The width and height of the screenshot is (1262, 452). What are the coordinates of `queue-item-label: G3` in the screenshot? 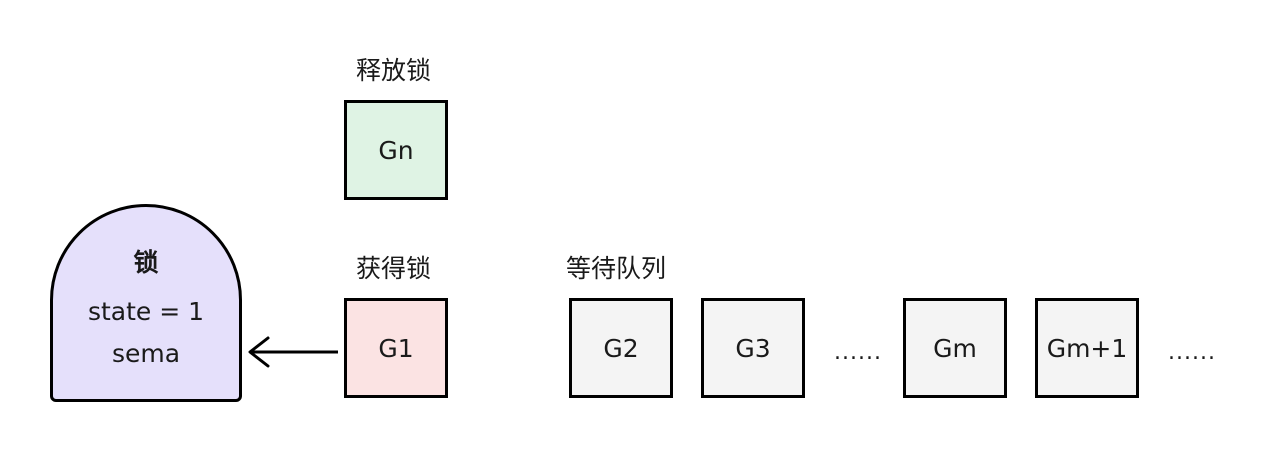 It's located at (753, 348).